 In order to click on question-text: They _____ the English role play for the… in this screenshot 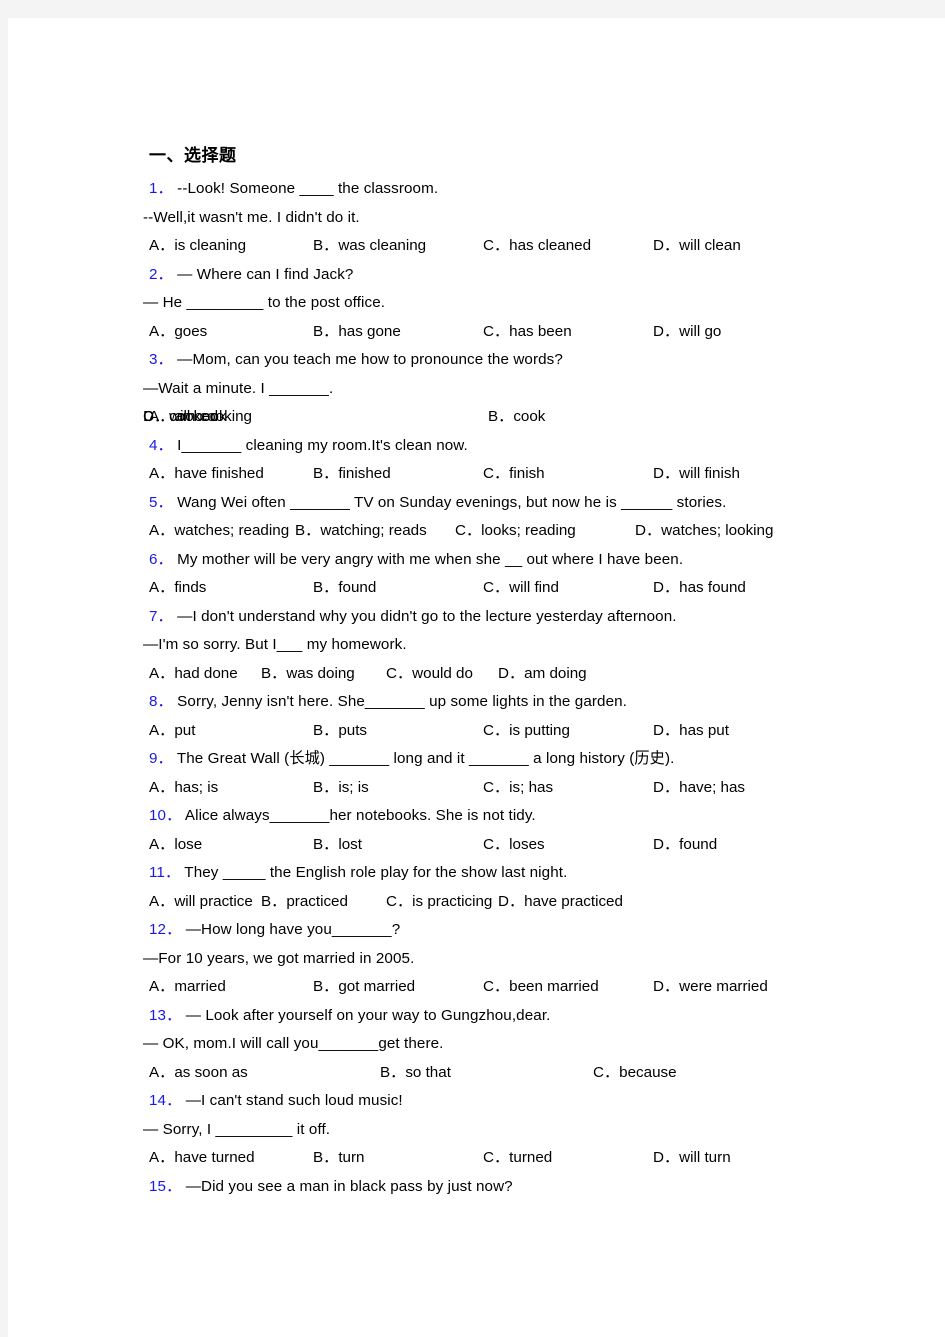, I will do `click(374, 872)`.